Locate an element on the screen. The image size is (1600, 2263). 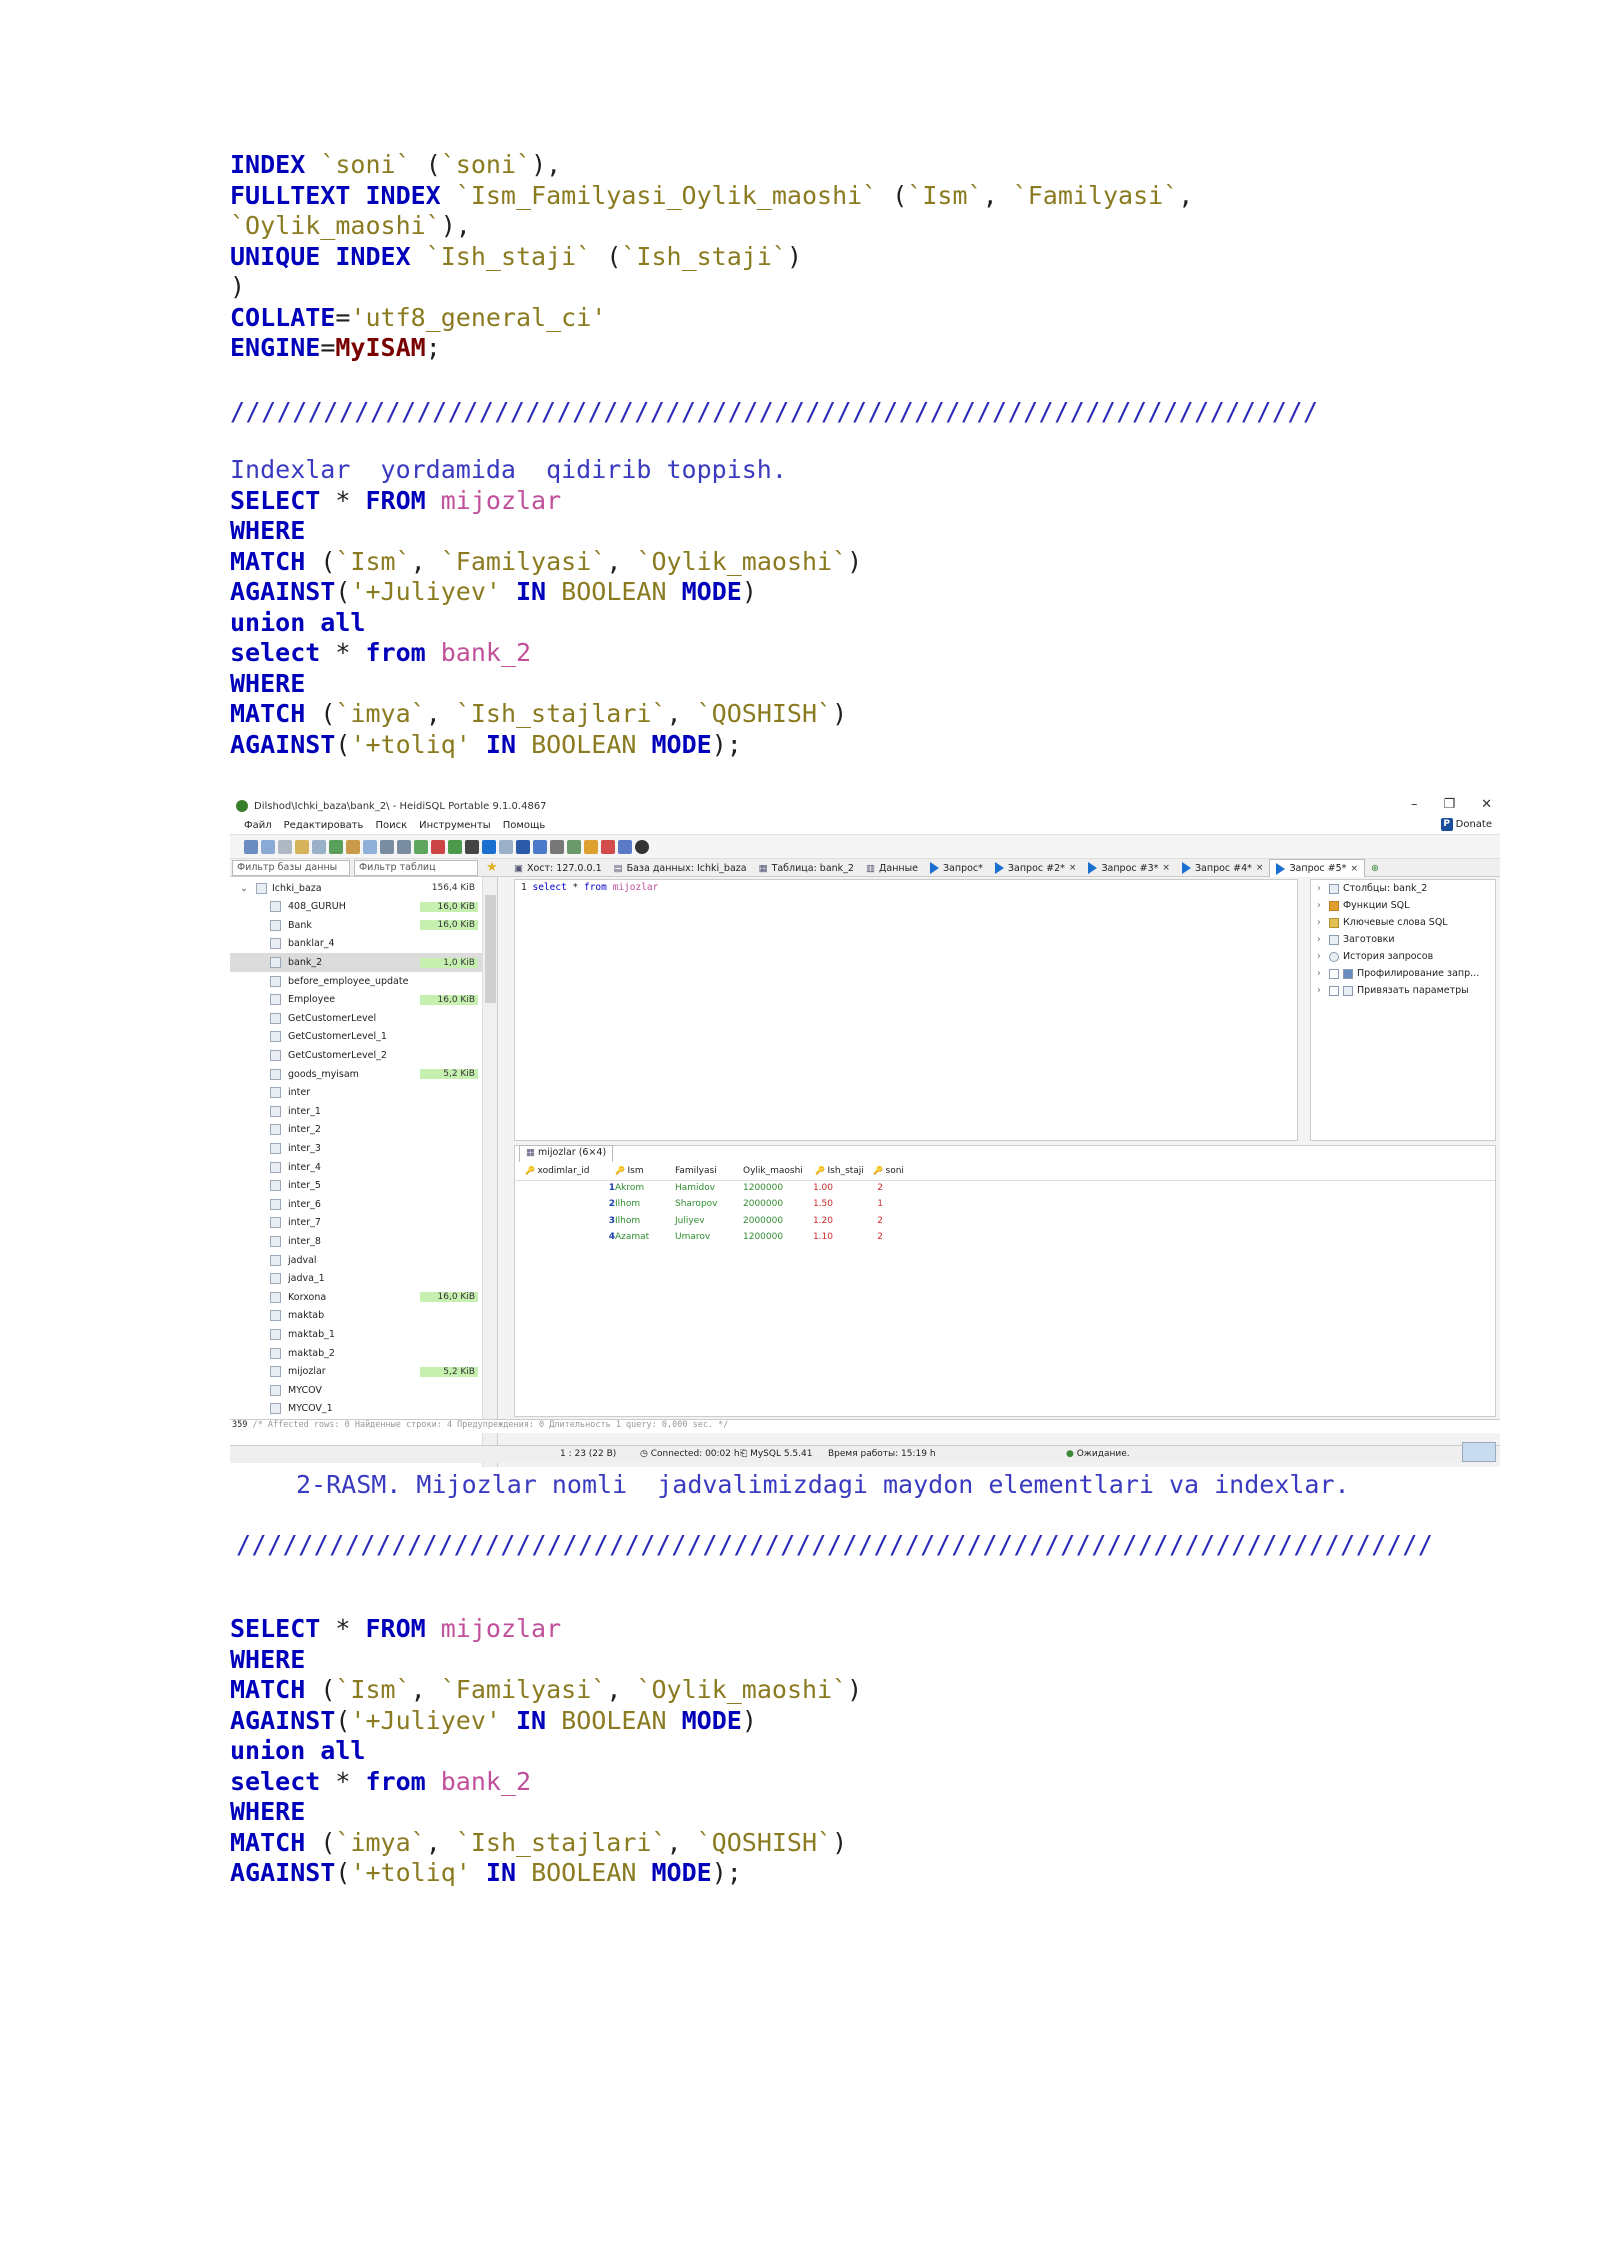
tree-table-item: GetCustomerLevel is located at coordinates (356, 1018).